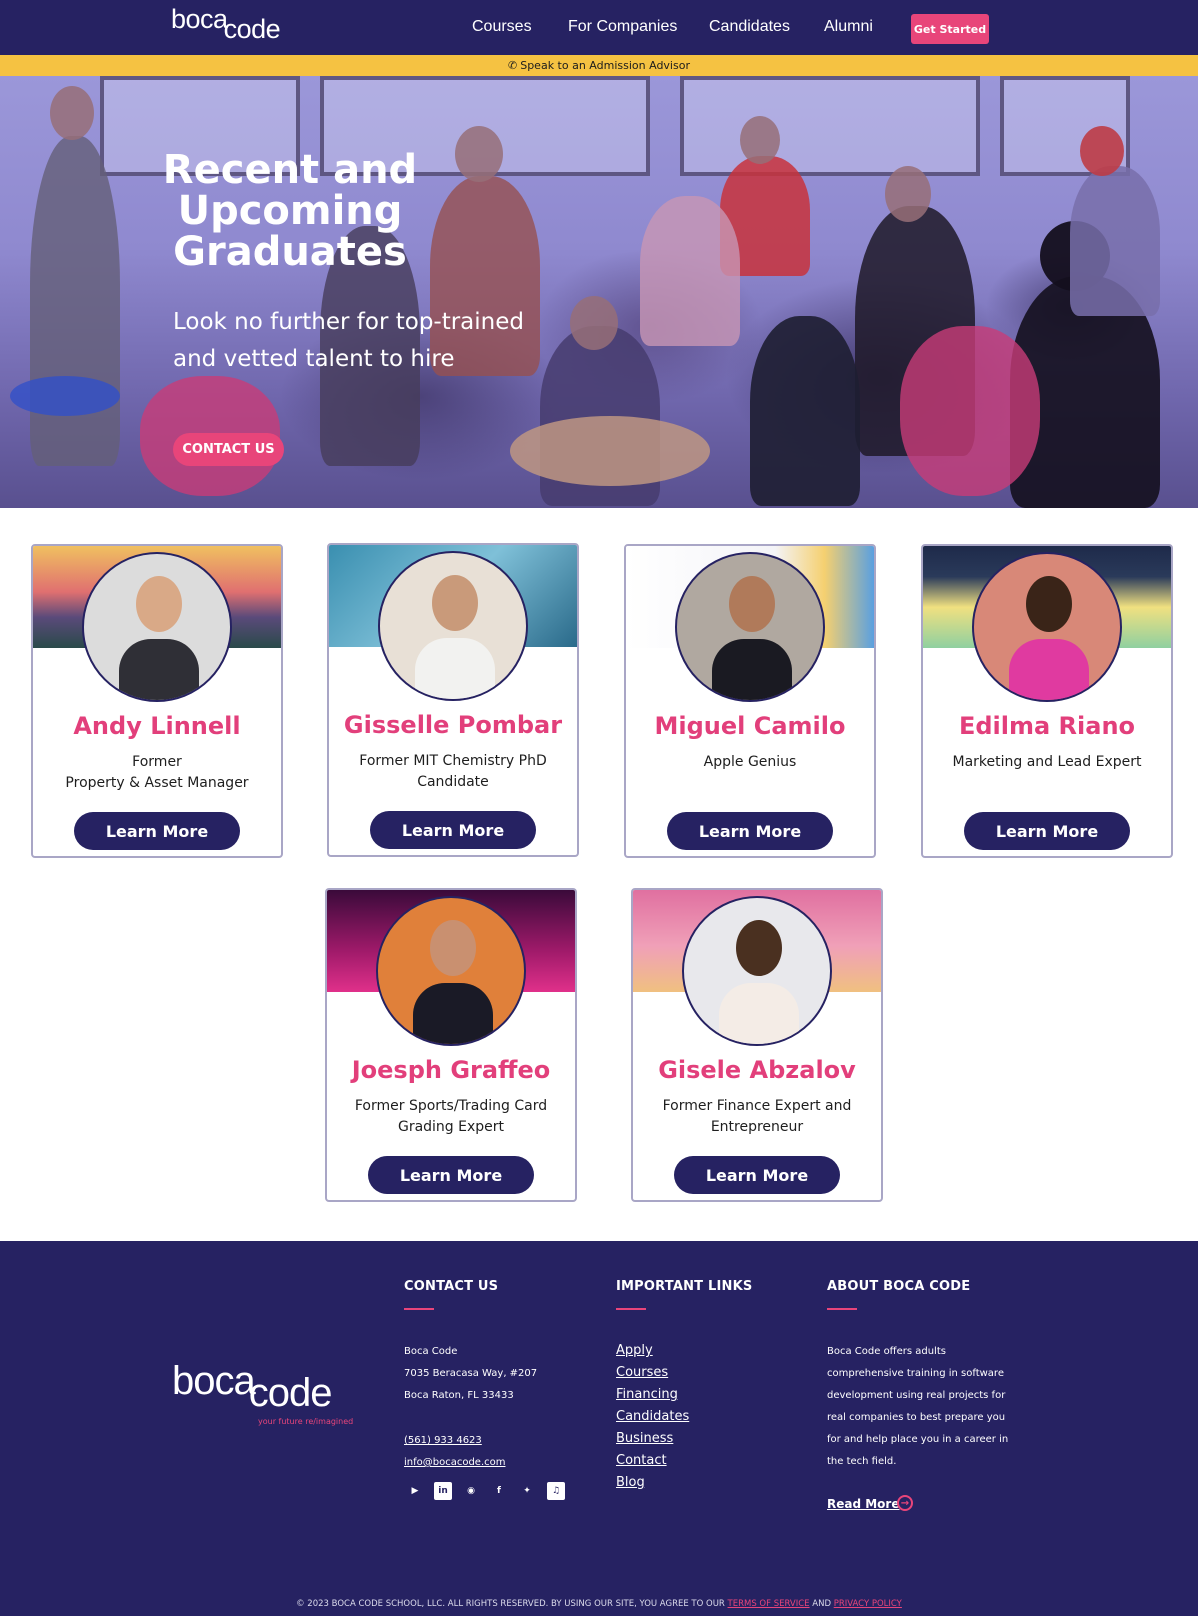  What do you see at coordinates (459, 1395) in the screenshot?
I see `contact-address-line-2: Boca Raton, FL 33433` at bounding box center [459, 1395].